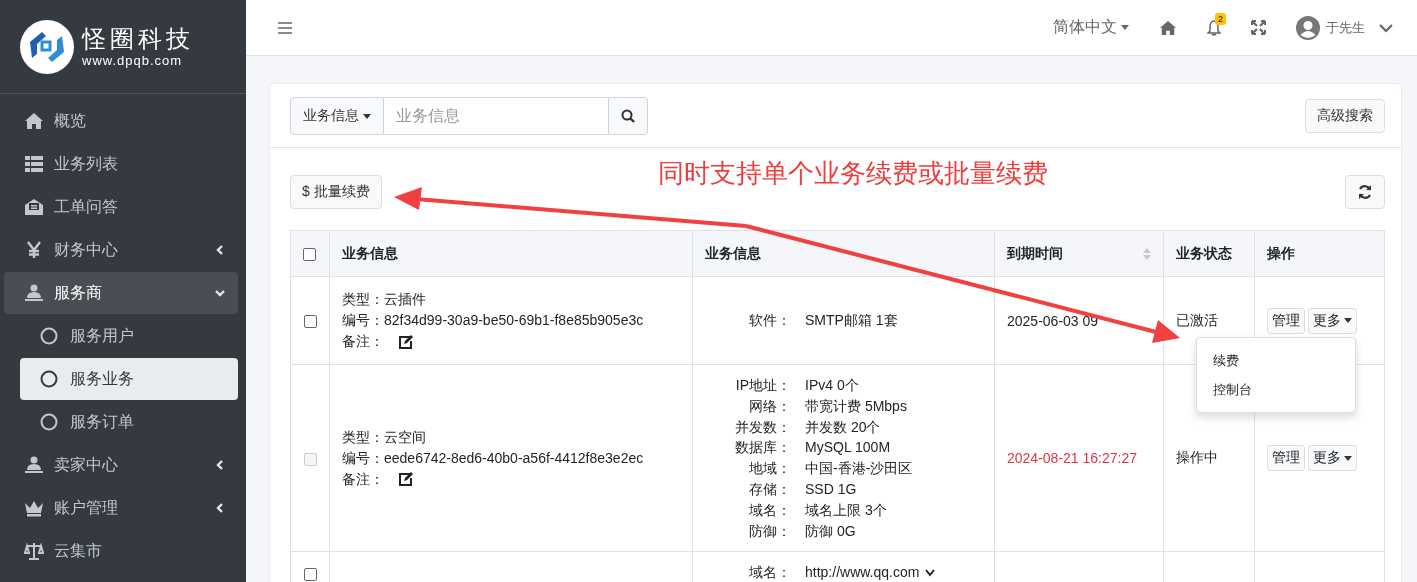  What do you see at coordinates (129, 379) in the screenshot?
I see `sidebar-subitem: 服务业务` at bounding box center [129, 379].